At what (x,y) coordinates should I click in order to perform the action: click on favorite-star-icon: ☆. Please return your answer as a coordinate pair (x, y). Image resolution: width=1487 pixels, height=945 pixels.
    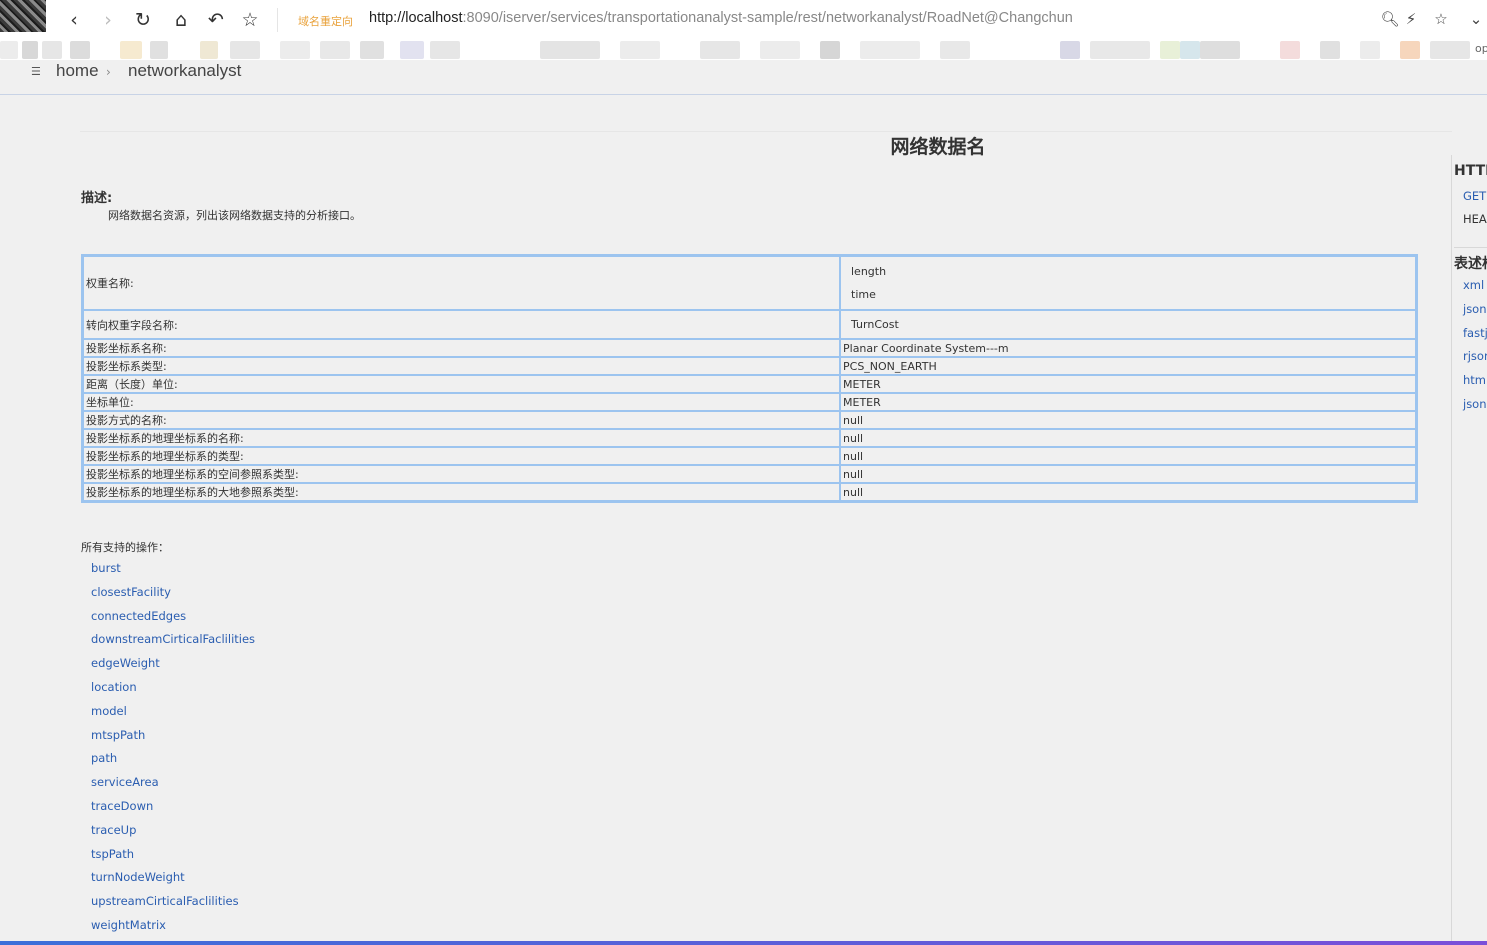
    Looking at the image, I should click on (1441, 19).